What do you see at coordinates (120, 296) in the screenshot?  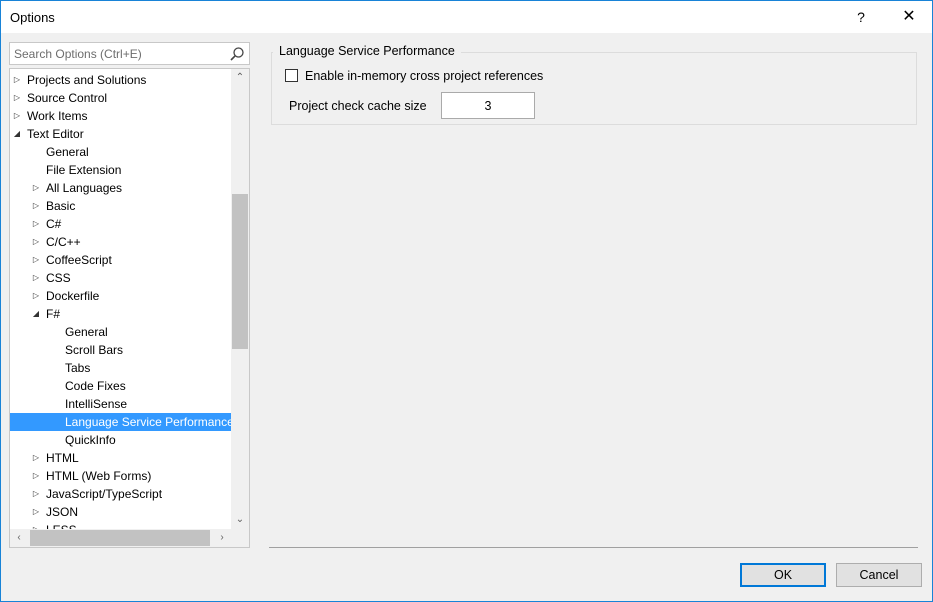 I see `tree-item: ▷ Dockerfile` at bounding box center [120, 296].